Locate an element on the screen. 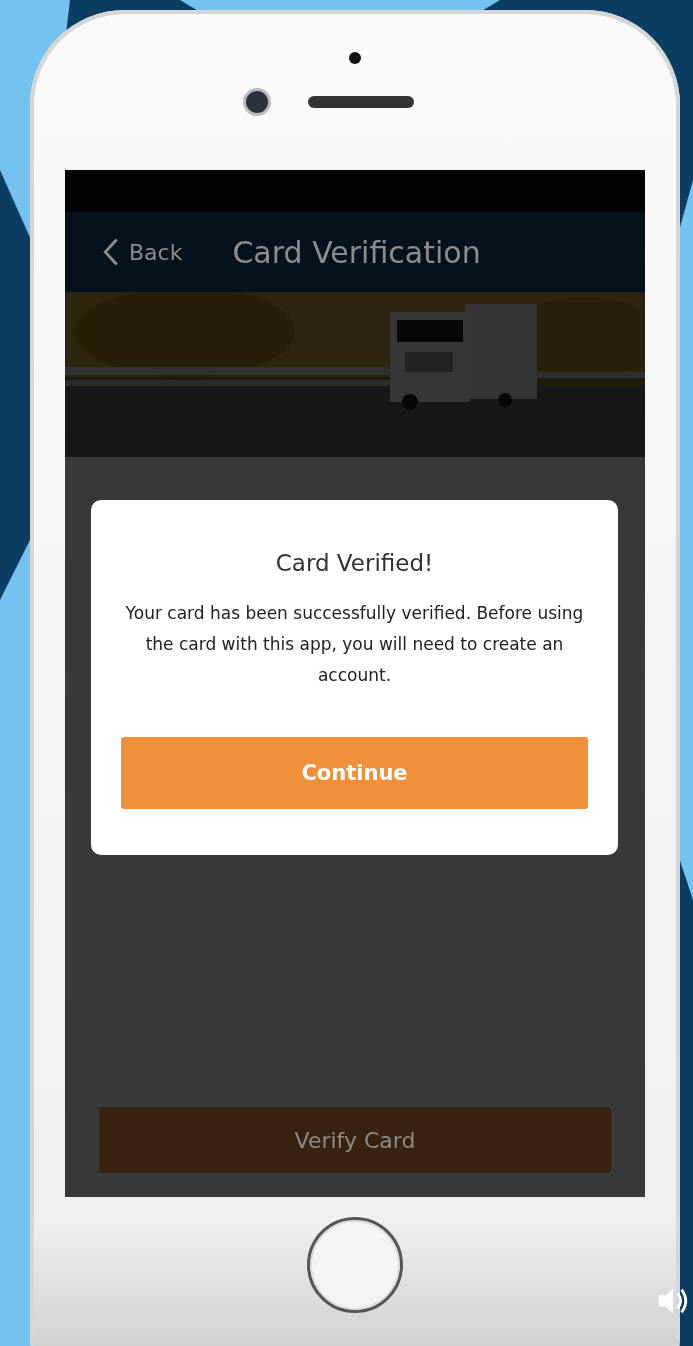 The image size is (693, 1346). verify-card-button: Verify Card is located at coordinates (355, 1140).